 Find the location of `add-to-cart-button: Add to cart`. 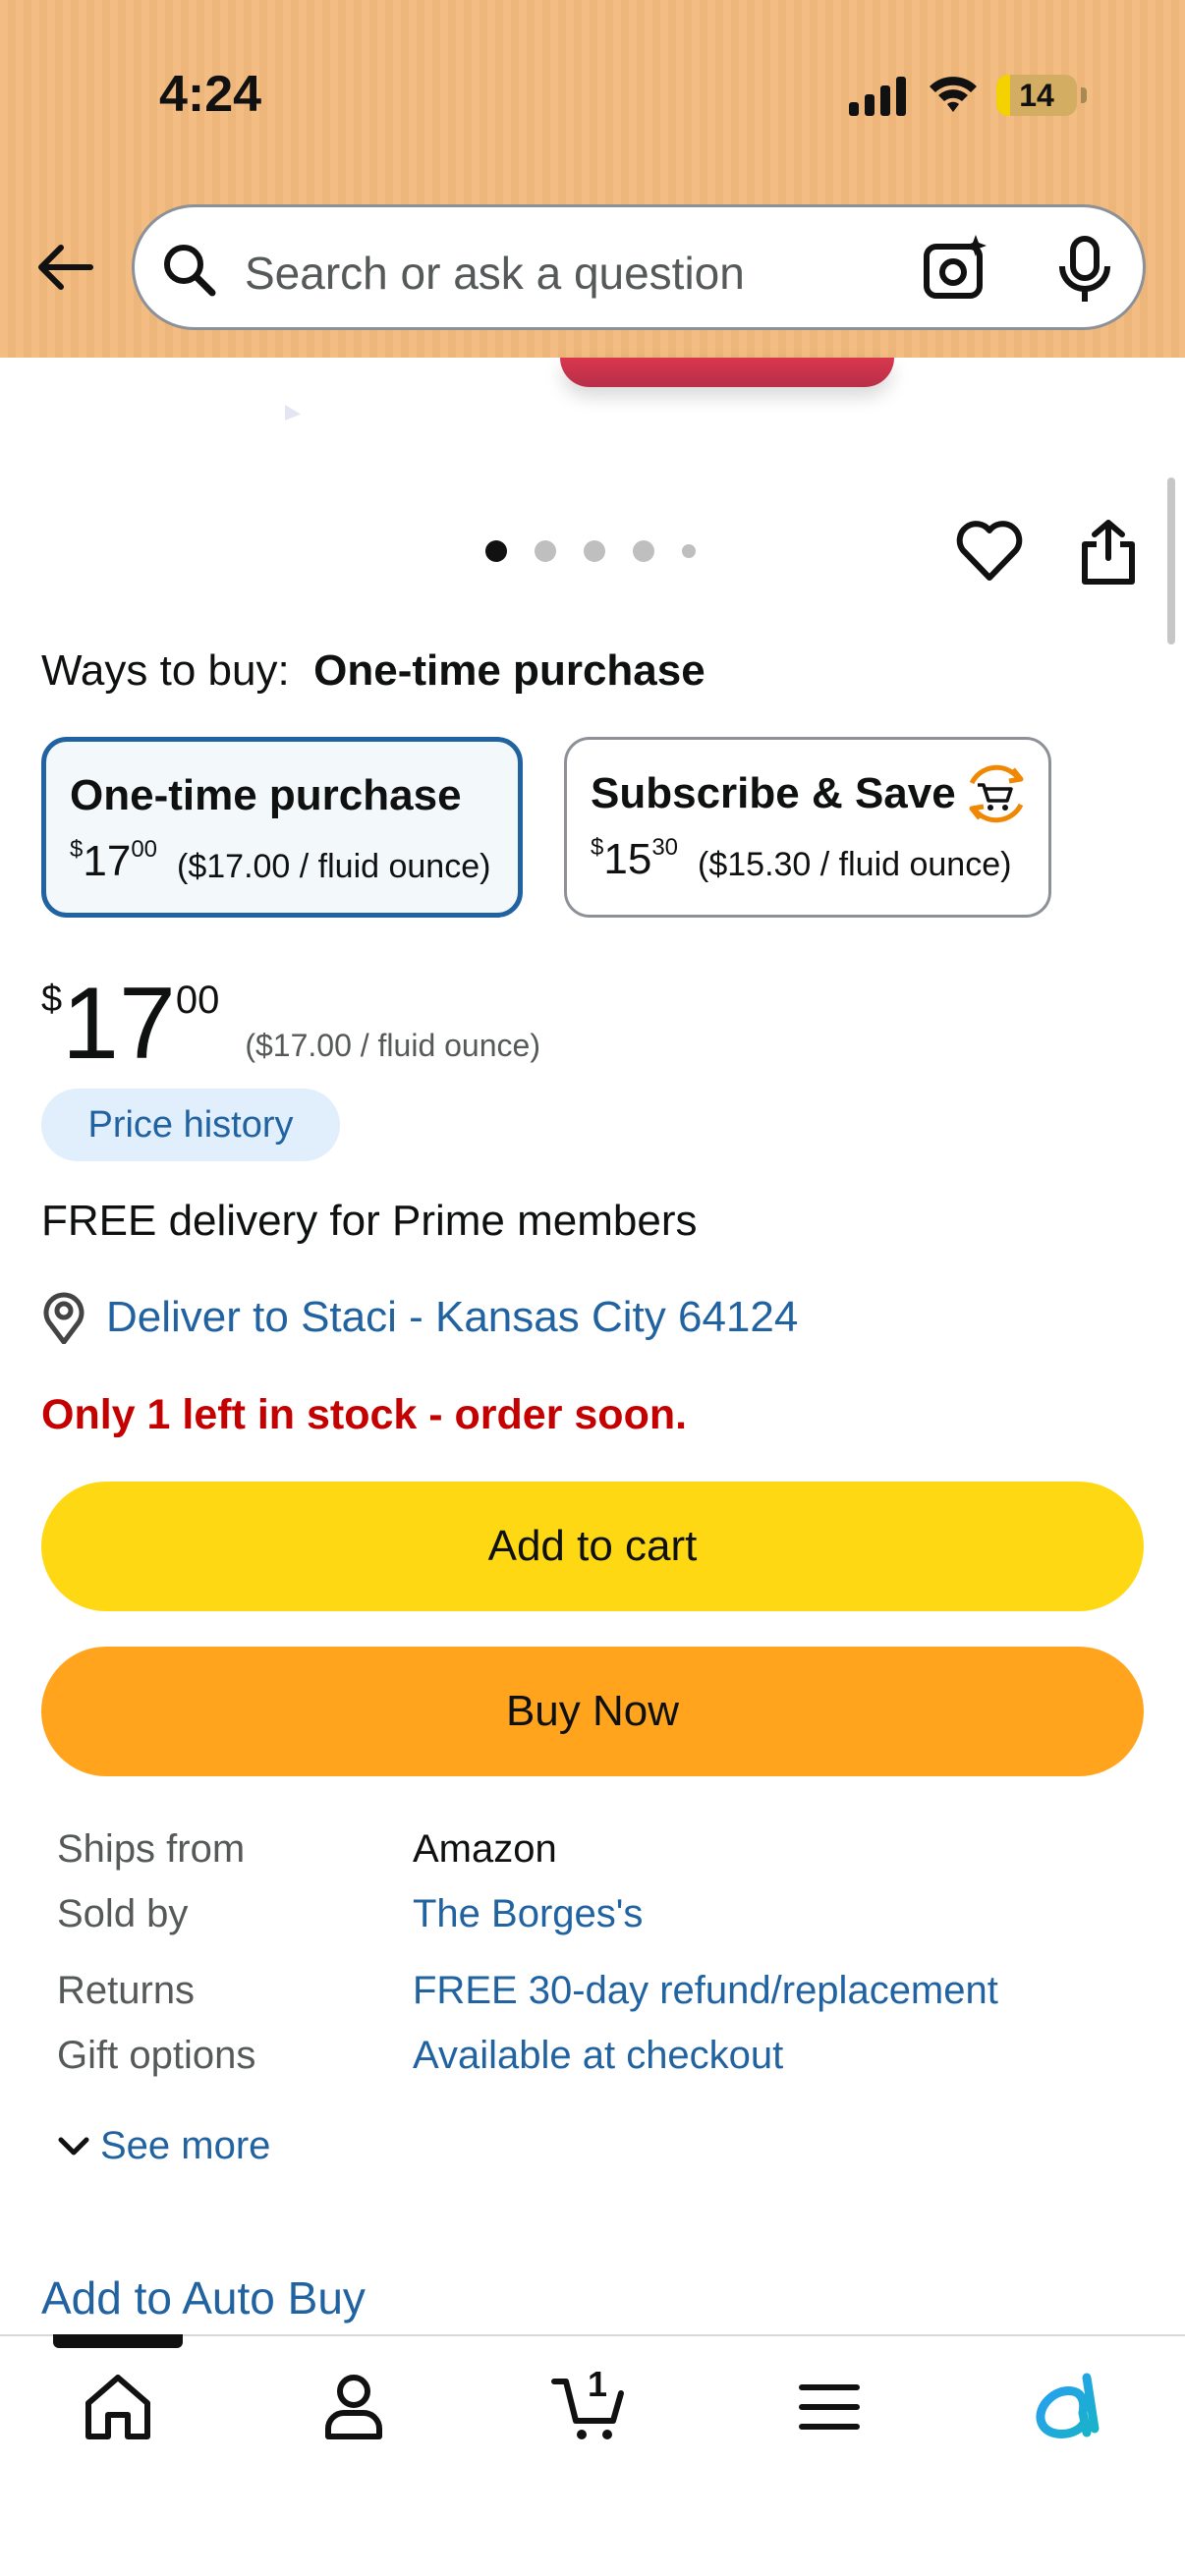

add-to-cart-button: Add to cart is located at coordinates (592, 1546).